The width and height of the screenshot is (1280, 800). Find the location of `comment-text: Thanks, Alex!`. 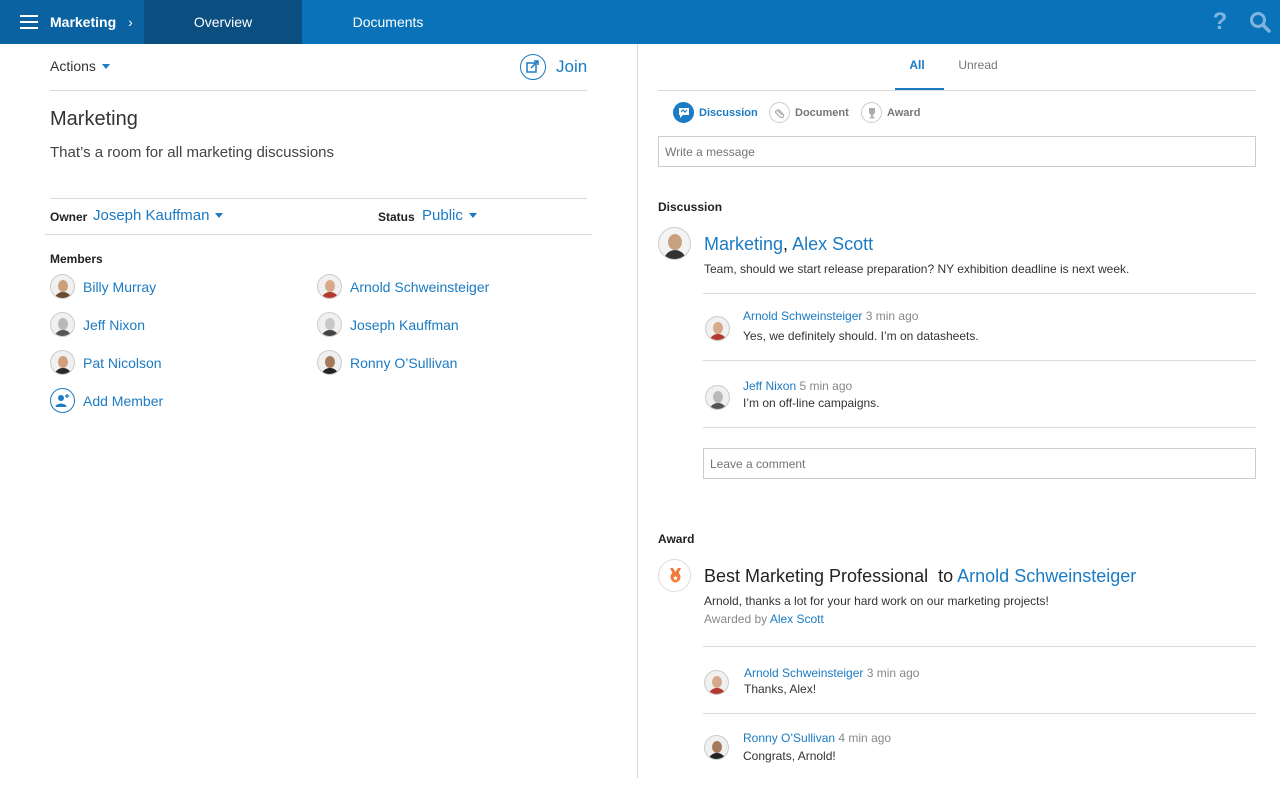

comment-text: Thanks, Alex! is located at coordinates (780, 689).